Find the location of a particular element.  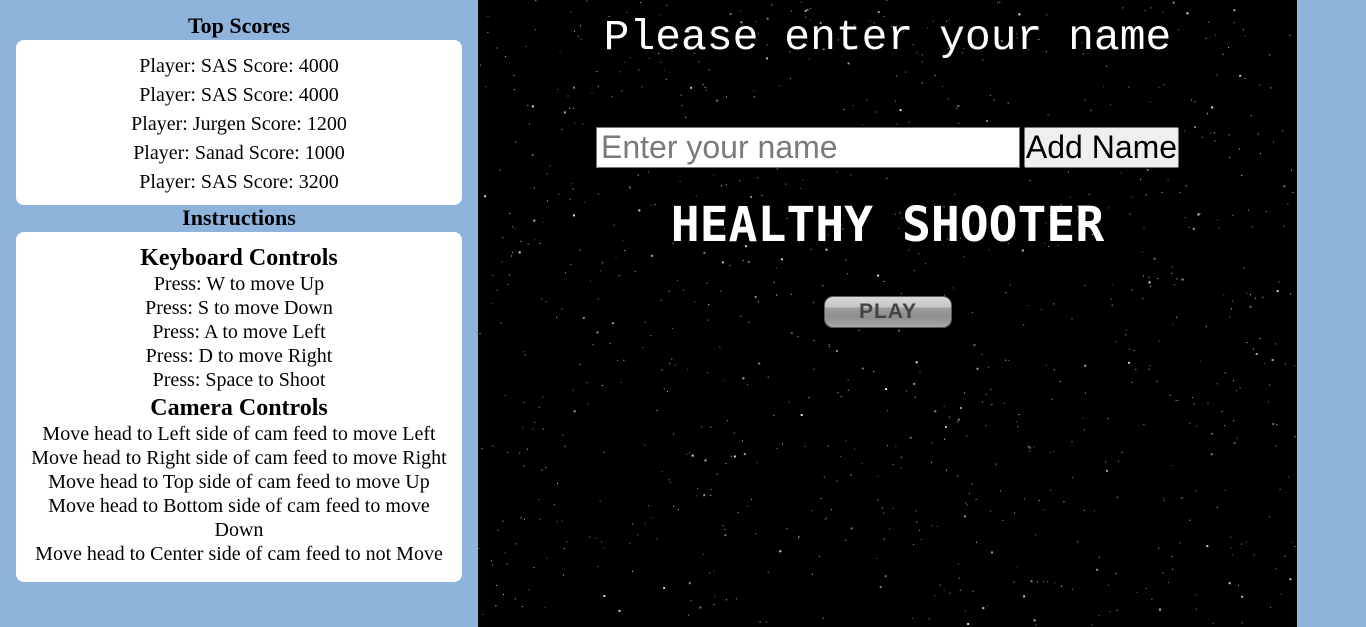

player-name-input is located at coordinates (808, 147).